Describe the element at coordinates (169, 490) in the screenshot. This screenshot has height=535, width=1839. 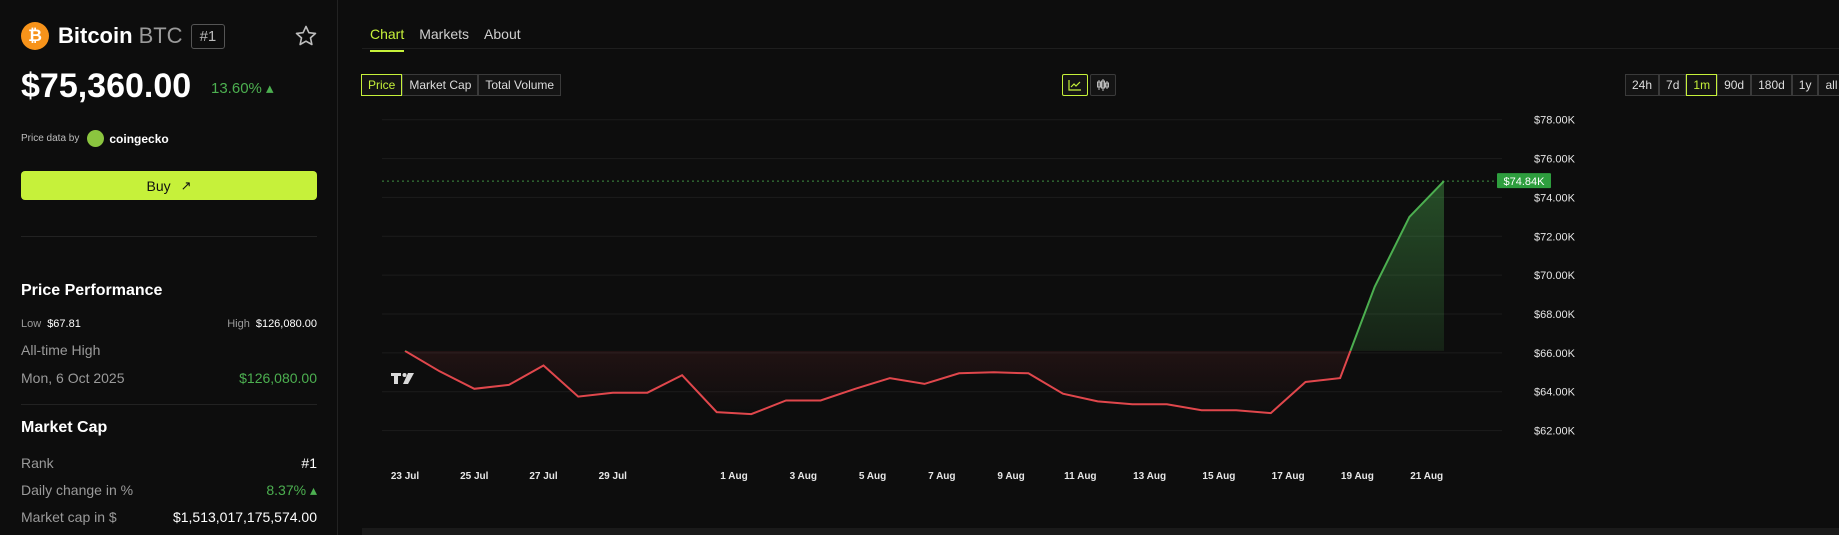
I see `daily-change-row: Daily change in % 8.37% ▴` at that location.